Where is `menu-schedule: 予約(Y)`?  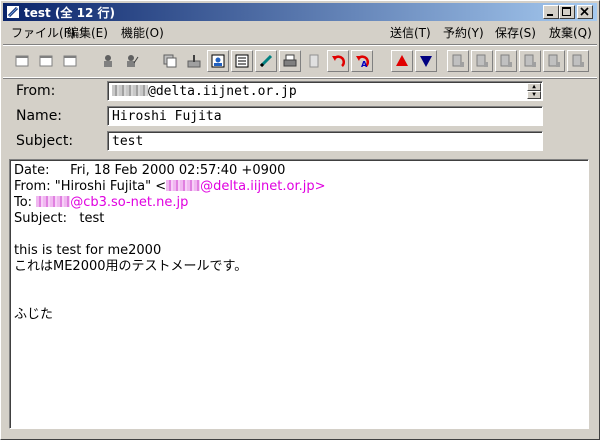 menu-schedule: 予約(Y) is located at coordinates (463, 32).